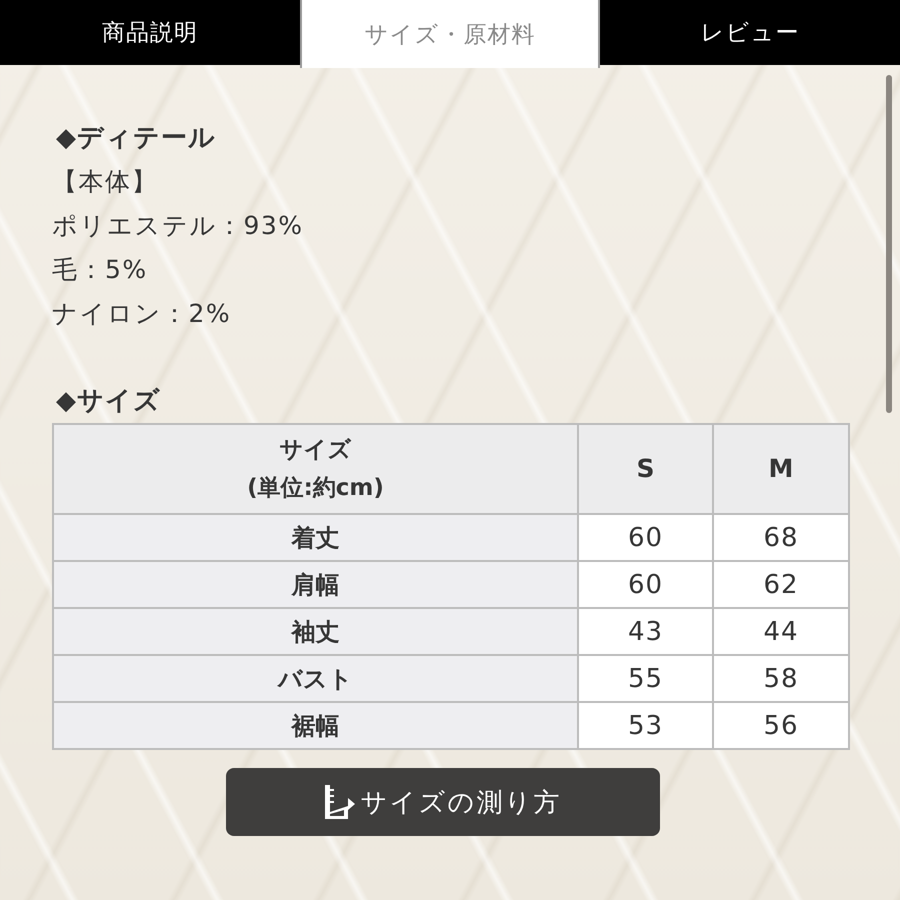 This screenshot has height=900, width=900. I want to click on column-header: M, so click(781, 469).